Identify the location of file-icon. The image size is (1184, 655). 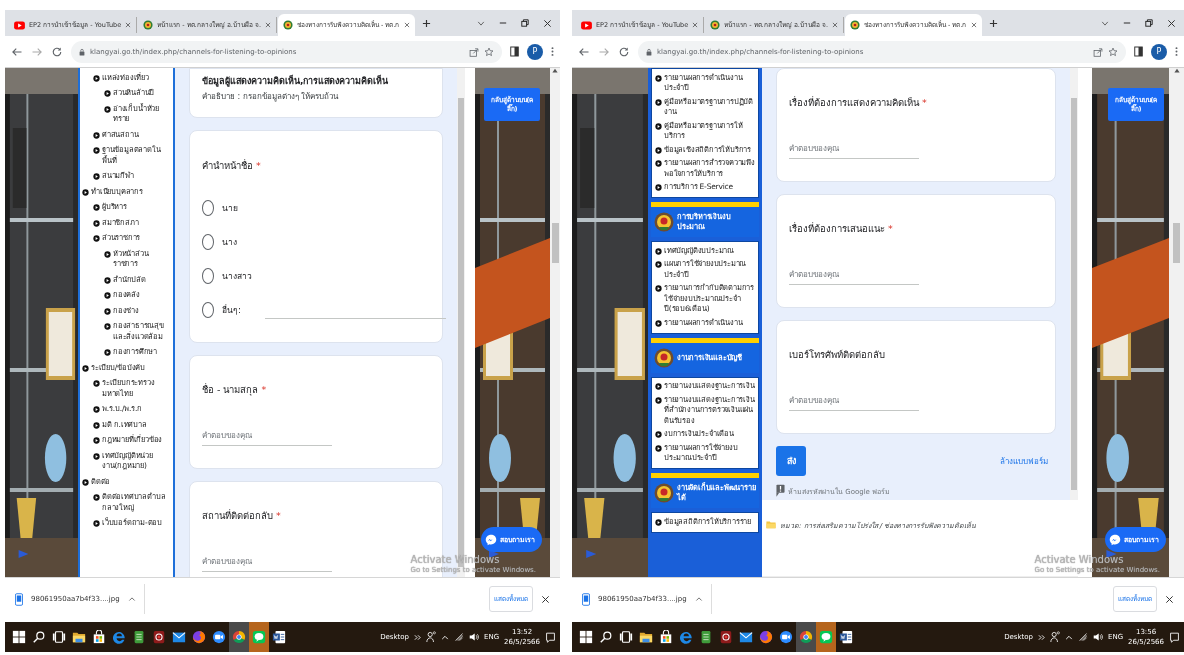
(586, 599).